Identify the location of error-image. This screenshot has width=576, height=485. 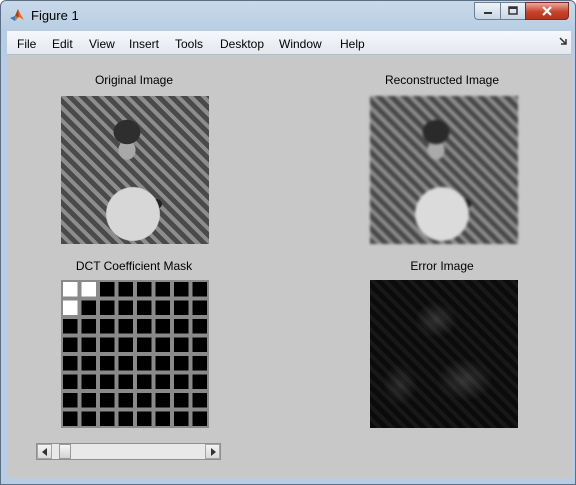
(444, 354).